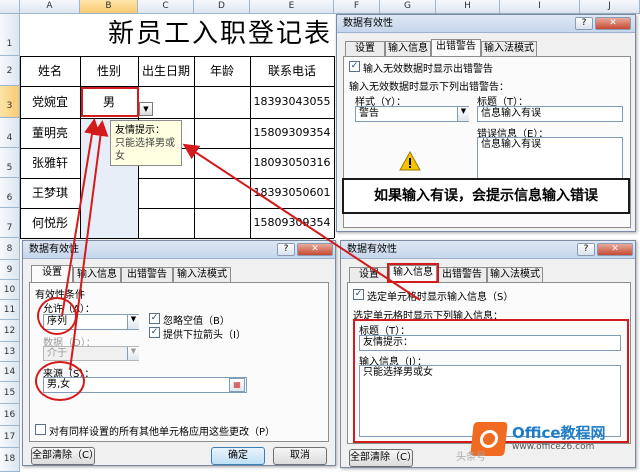 This screenshot has height=472, width=640. What do you see at coordinates (559, 433) in the screenshot?
I see `watermark-logo-text: Office教程网` at bounding box center [559, 433].